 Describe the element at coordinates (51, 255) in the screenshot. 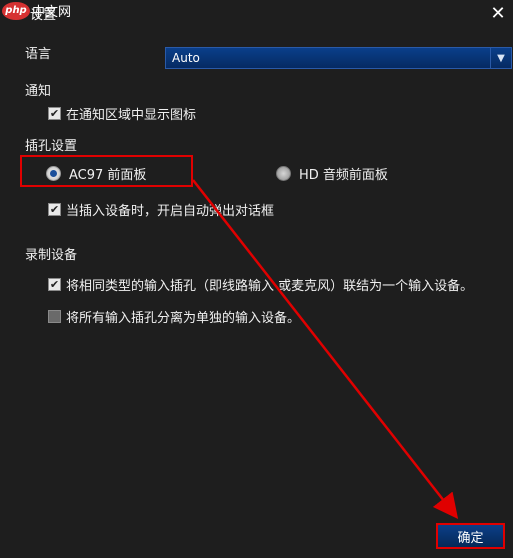

I see `recording-section-title: 录制设备` at that location.